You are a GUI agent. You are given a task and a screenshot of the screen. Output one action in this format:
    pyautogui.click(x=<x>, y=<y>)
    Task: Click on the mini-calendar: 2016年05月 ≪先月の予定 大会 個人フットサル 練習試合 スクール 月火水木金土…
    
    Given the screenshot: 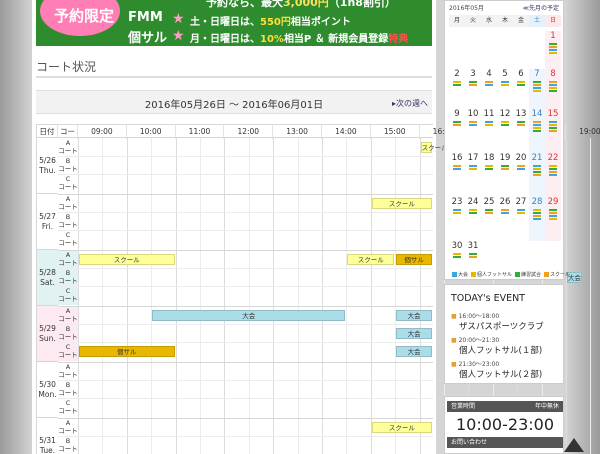 What is the action you would take?
    pyautogui.click(x=507, y=140)
    